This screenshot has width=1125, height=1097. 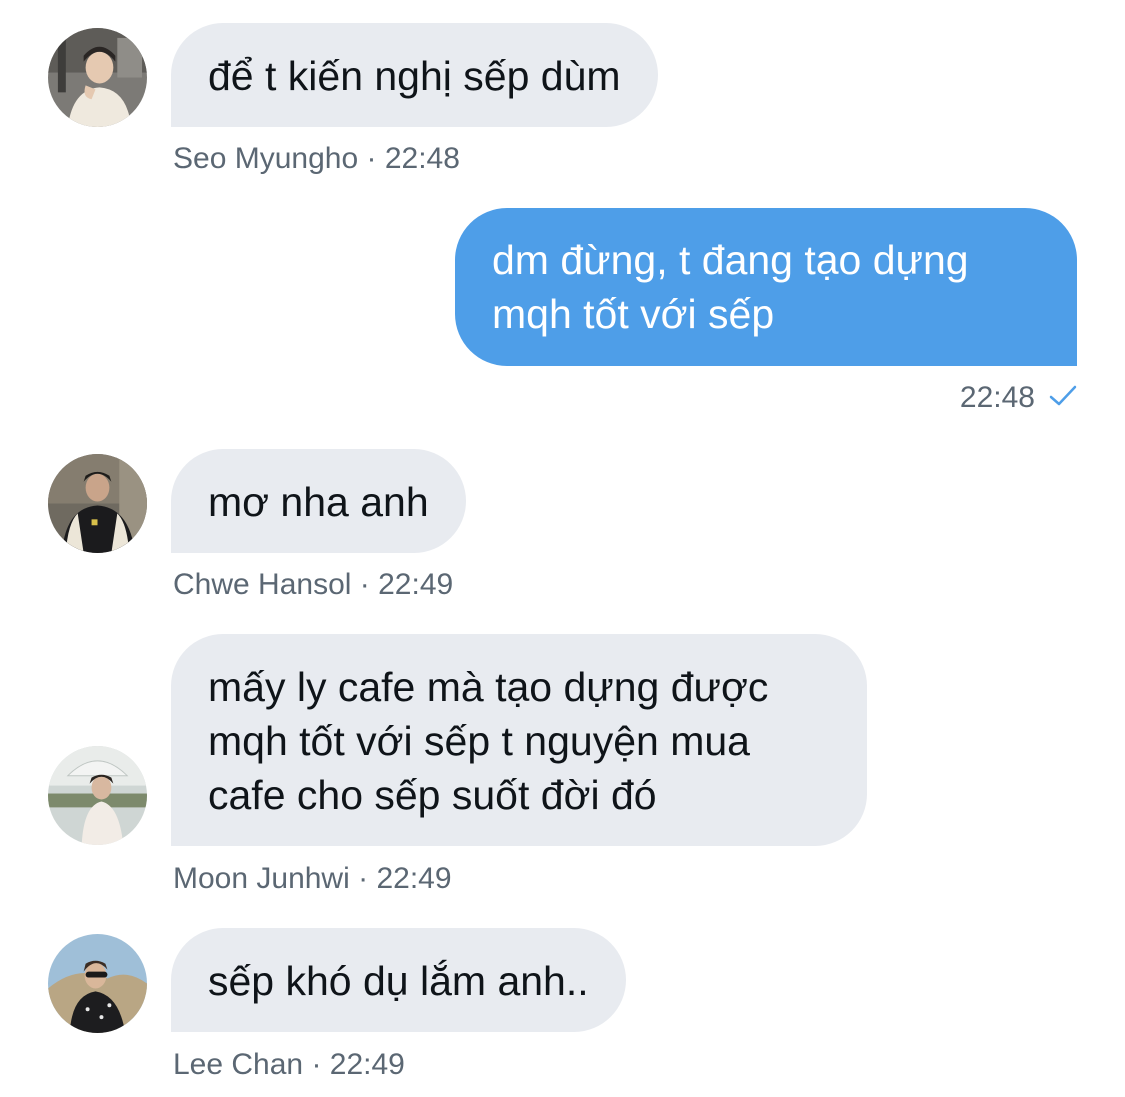 I want to click on message-meta: Chwe Hansol · 22:49, so click(x=313, y=585).